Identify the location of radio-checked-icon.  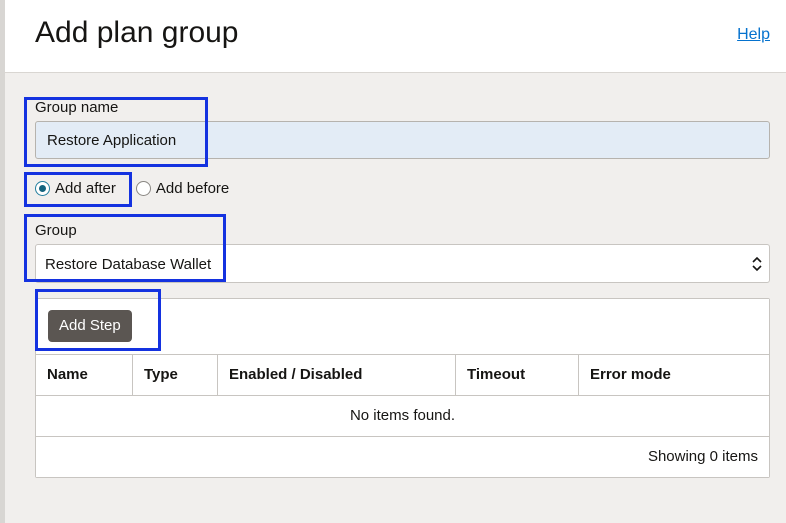
(42, 188).